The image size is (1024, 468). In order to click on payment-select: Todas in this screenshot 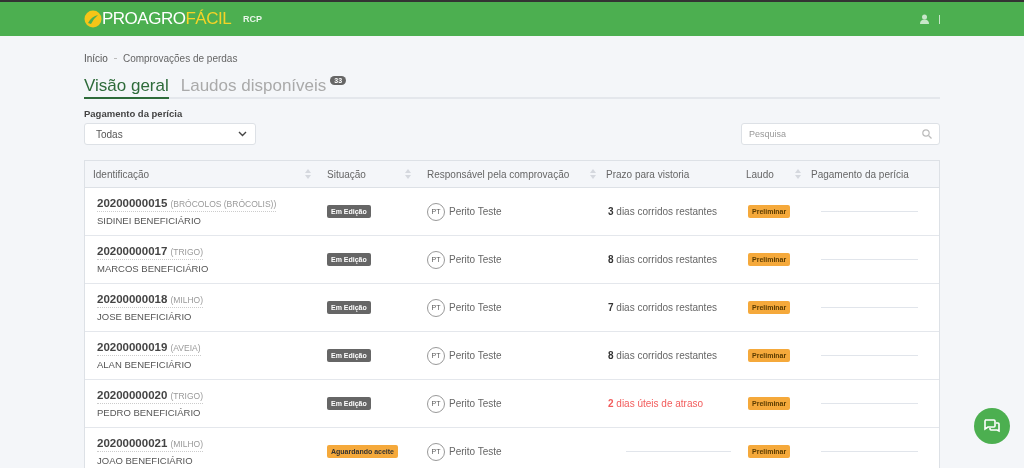, I will do `click(170, 134)`.